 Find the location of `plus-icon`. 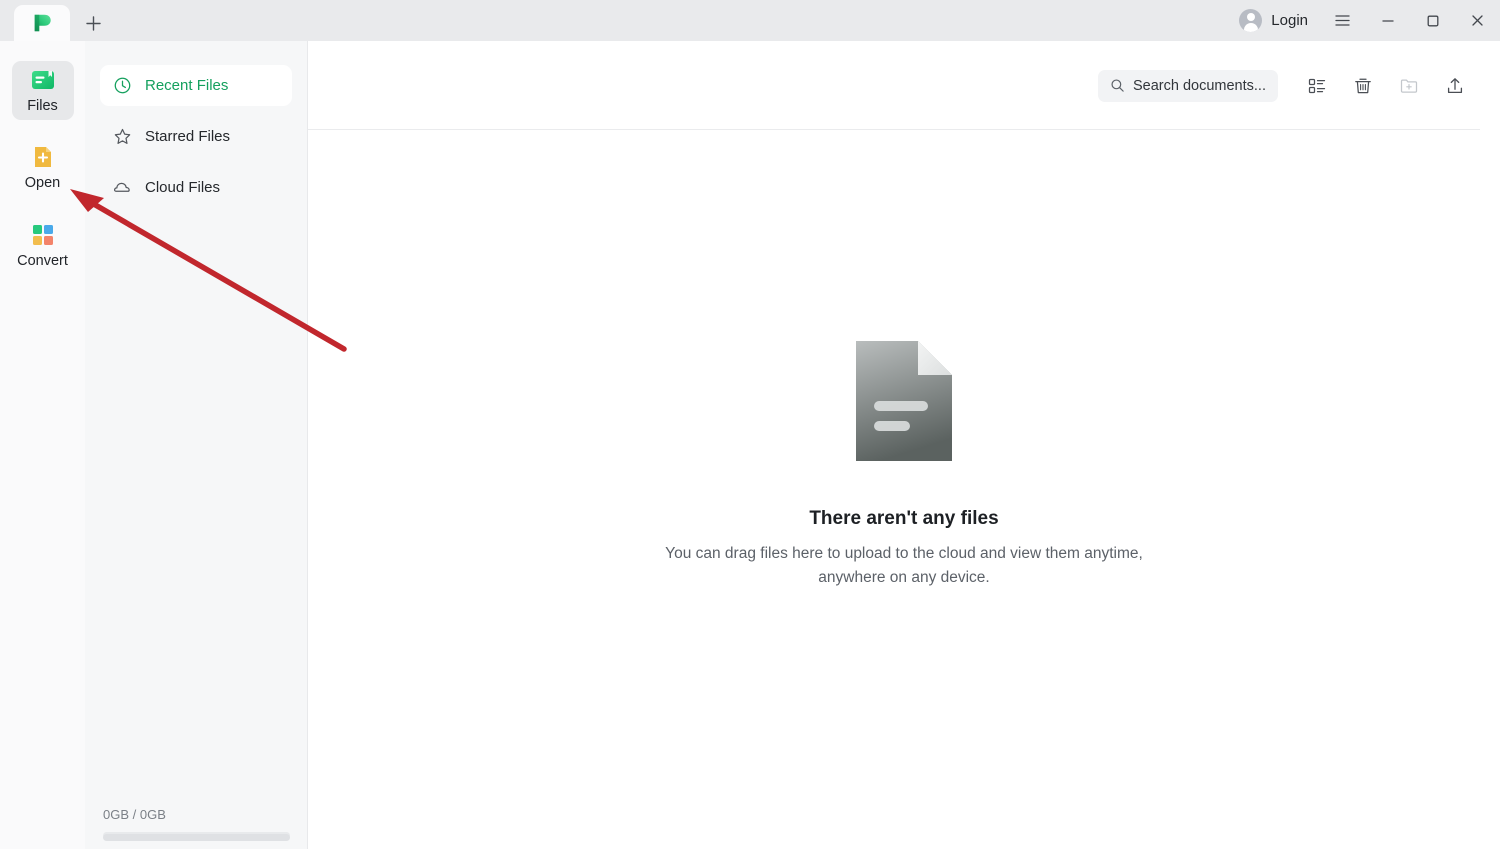

plus-icon is located at coordinates (93, 23).